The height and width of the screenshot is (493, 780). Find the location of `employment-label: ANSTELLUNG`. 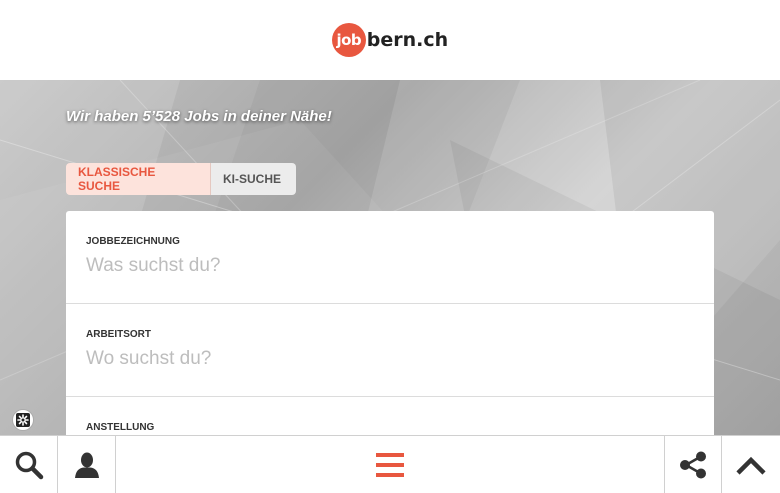

employment-label: ANSTELLUNG is located at coordinates (120, 427).